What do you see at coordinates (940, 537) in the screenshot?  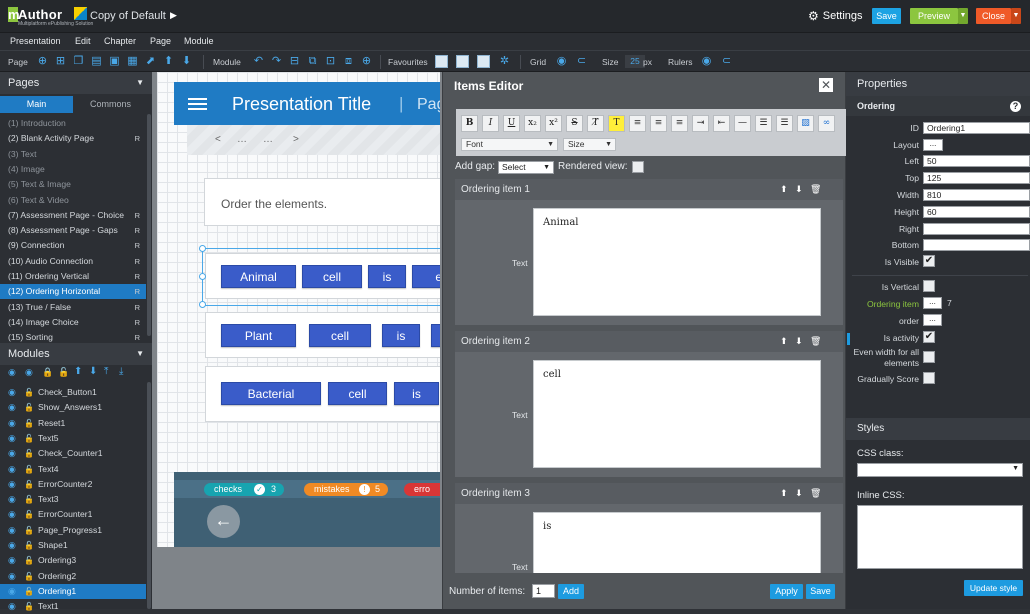 I see `inline-css-textarea` at bounding box center [940, 537].